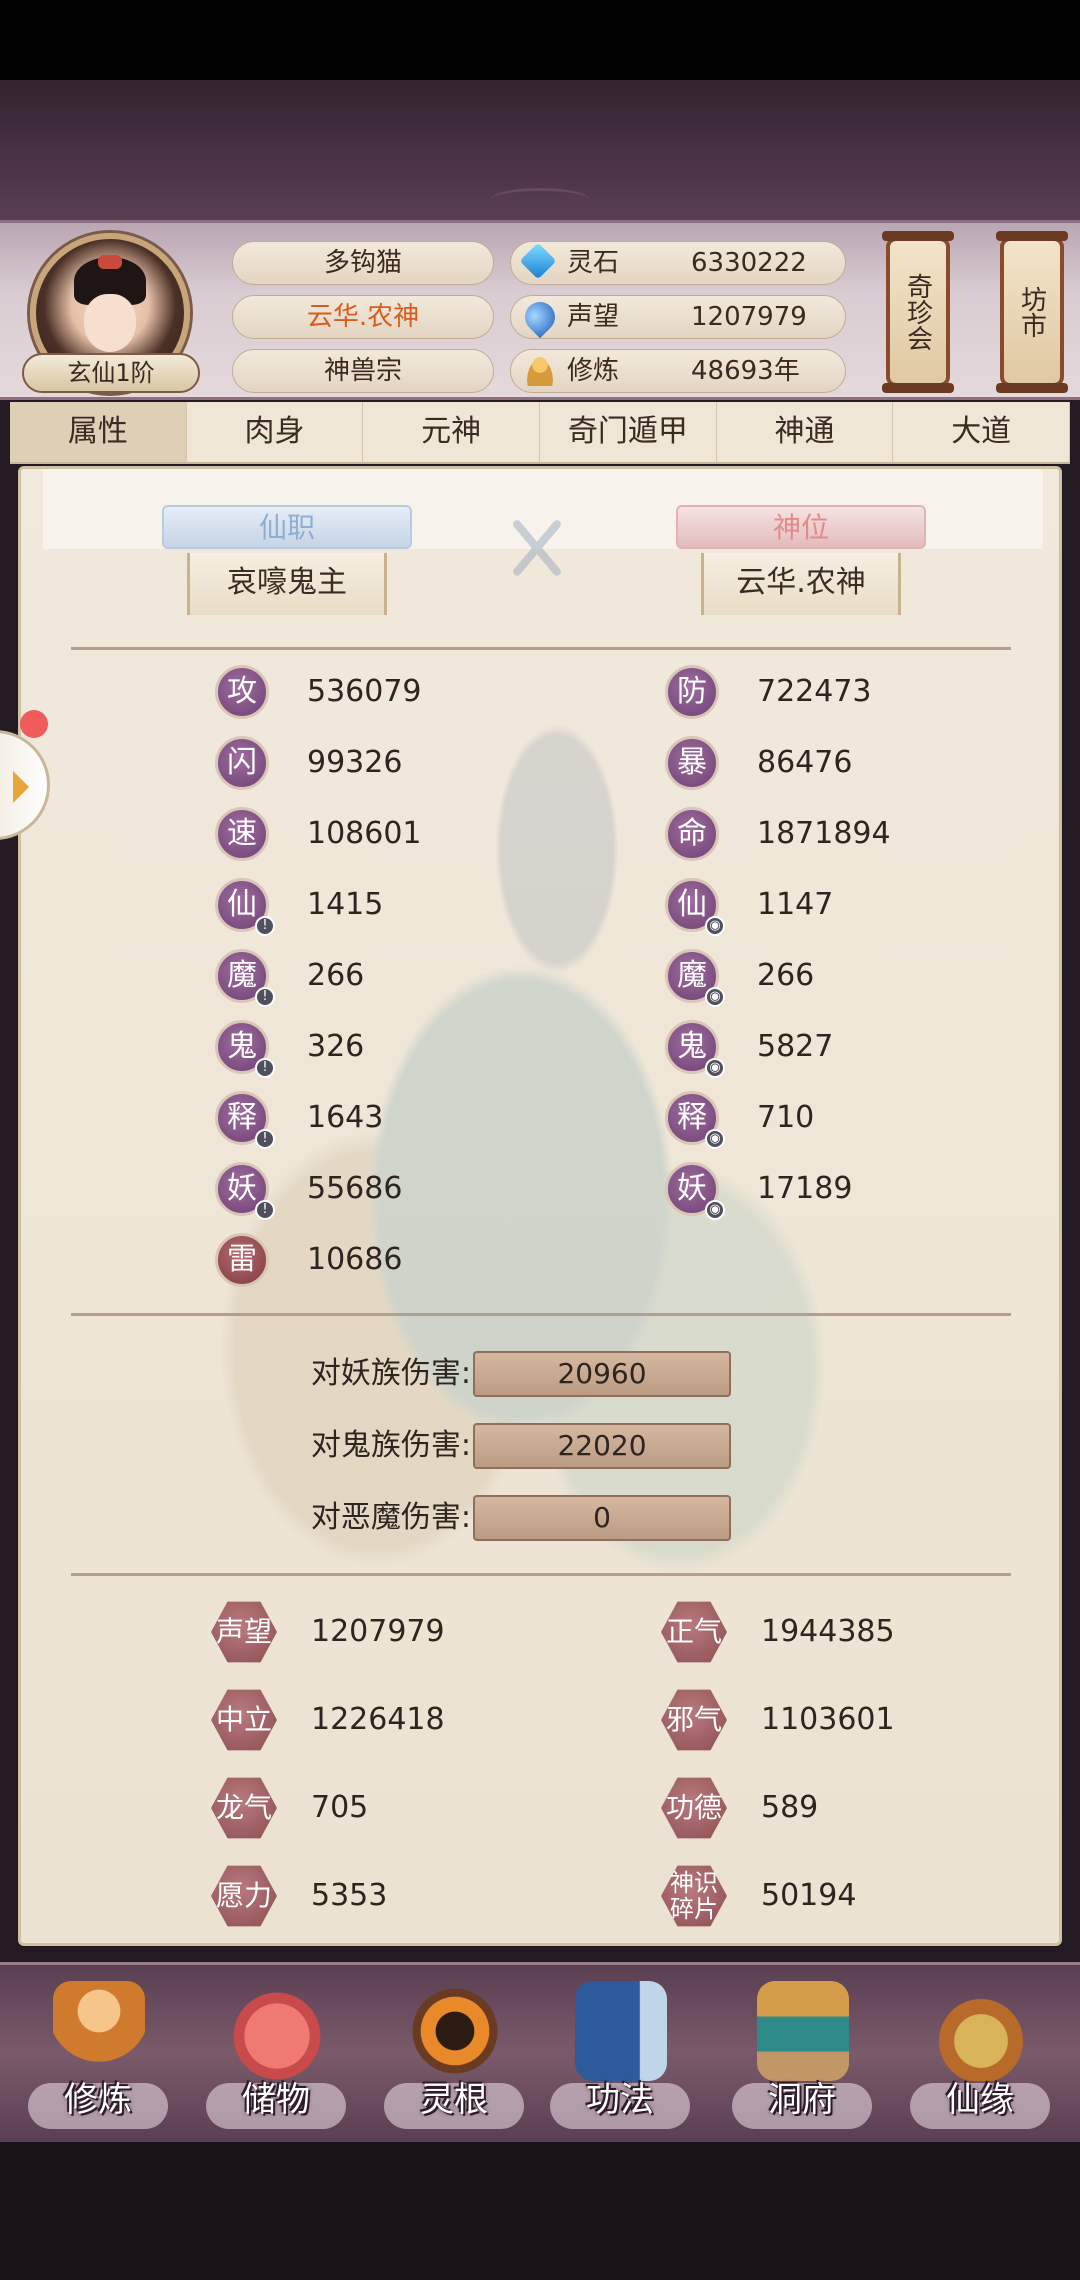 Image resolution: width=1080 pixels, height=2280 pixels. What do you see at coordinates (693, 1631) in the screenshot?
I see `rep-label: 正气` at bounding box center [693, 1631].